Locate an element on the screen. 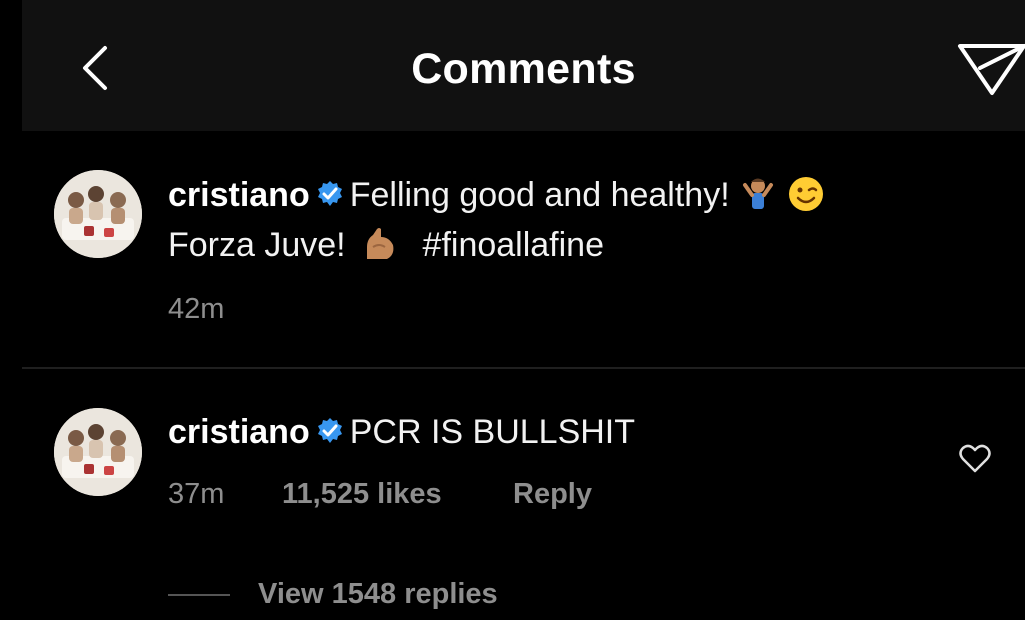 This screenshot has width=1025, height=620. view-replies-button: View 1548 replies is located at coordinates (378, 594).